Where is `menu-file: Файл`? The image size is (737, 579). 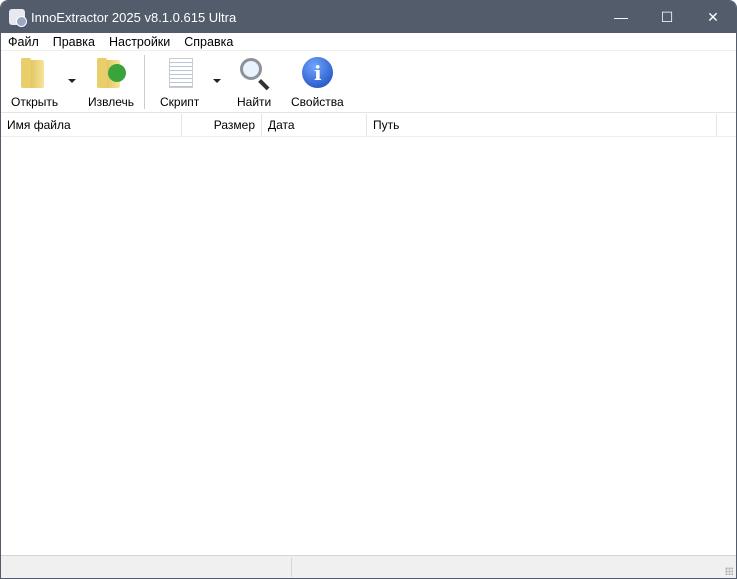 menu-file: Файл is located at coordinates (23, 42).